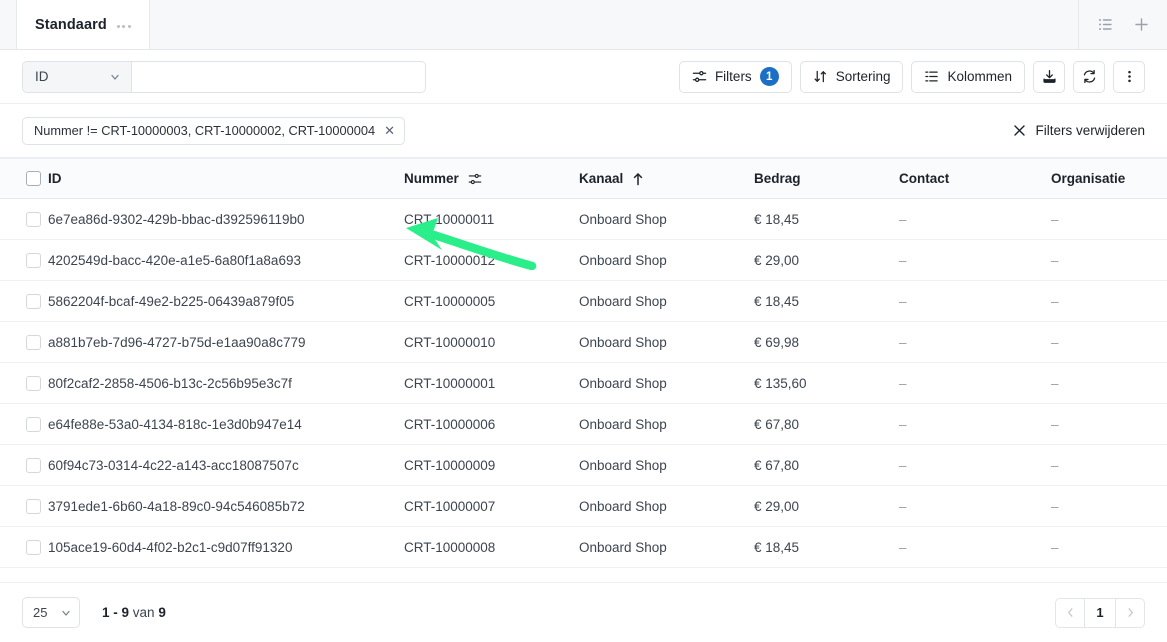 The width and height of the screenshot is (1167, 642). What do you see at coordinates (226, 547) in the screenshot?
I see `cell-id: 105ace19-60d4-4f02-b2c1-c9d07ff91320` at bounding box center [226, 547].